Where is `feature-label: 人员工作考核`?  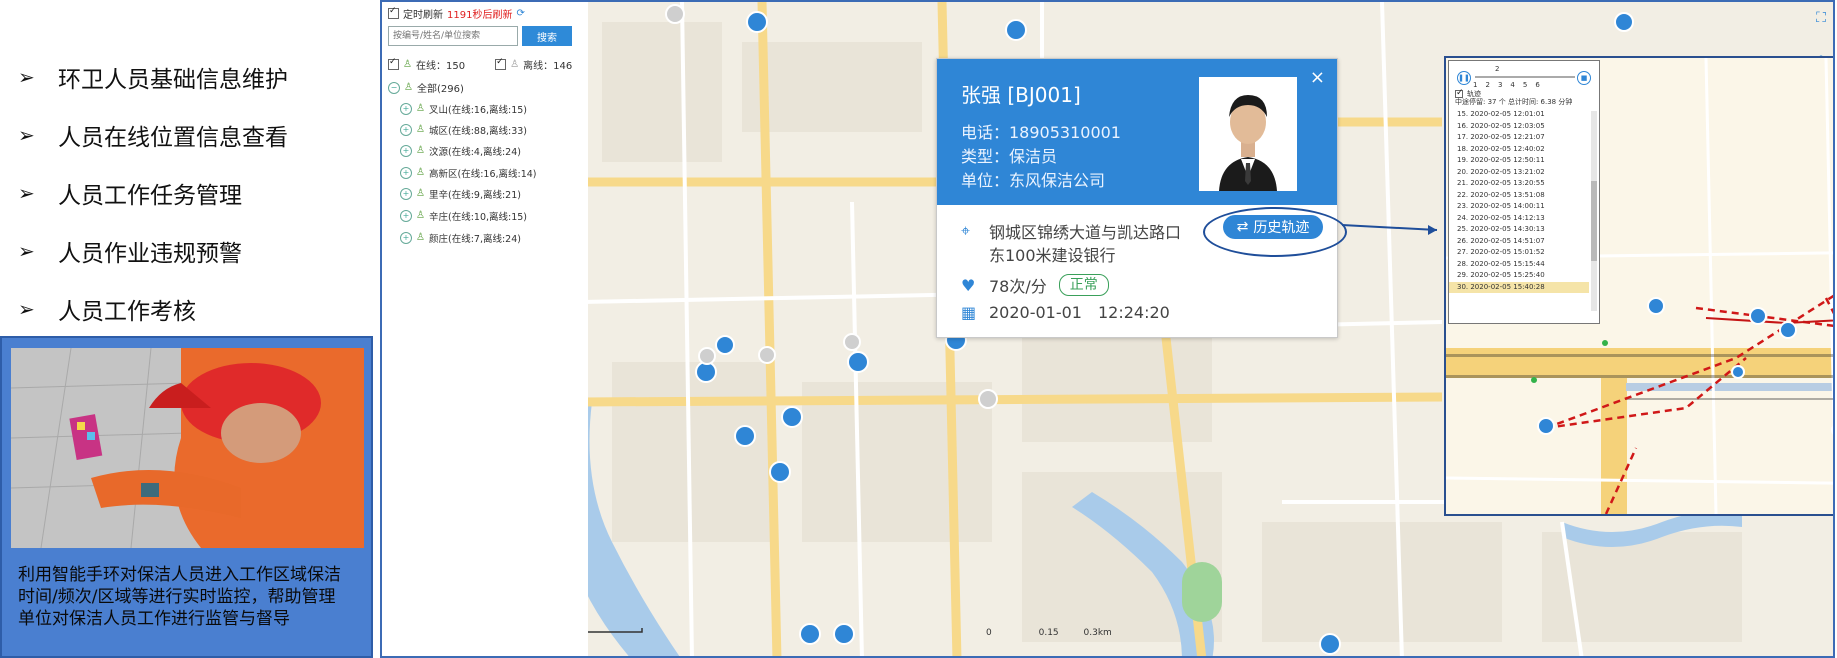 feature-label: 人员工作考核 is located at coordinates (127, 312).